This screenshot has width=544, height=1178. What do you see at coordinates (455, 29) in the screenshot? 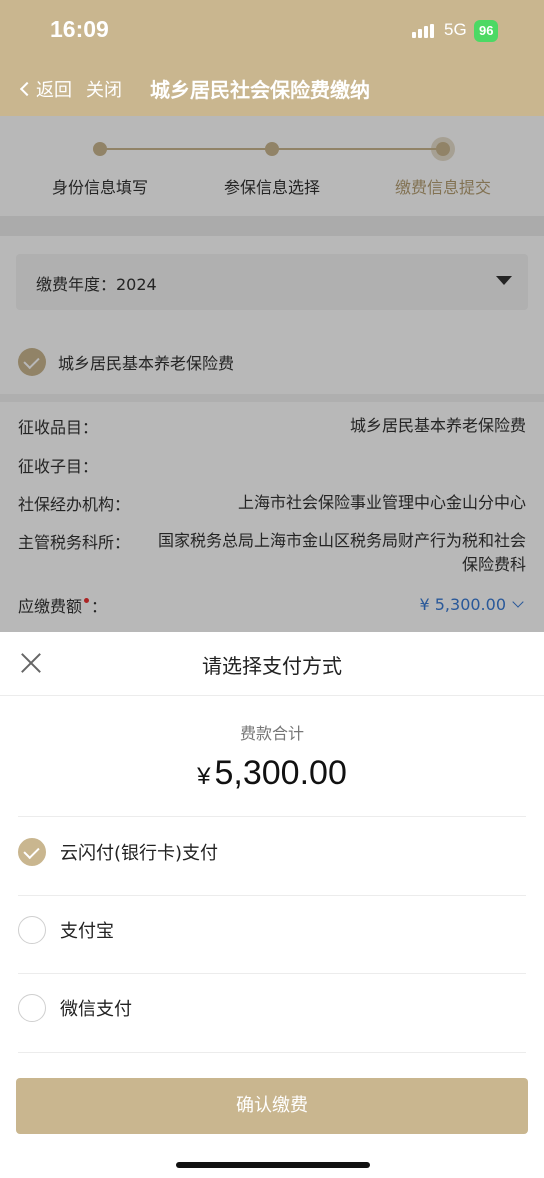
I see `network-type: 5G` at bounding box center [455, 29].